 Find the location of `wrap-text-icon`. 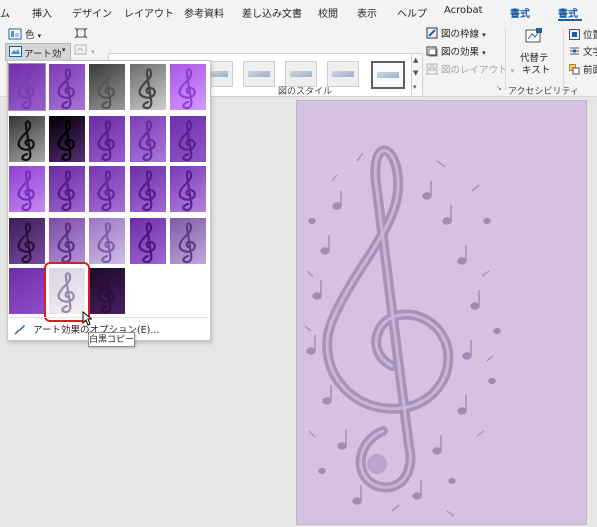

wrap-text-icon is located at coordinates (574, 53).